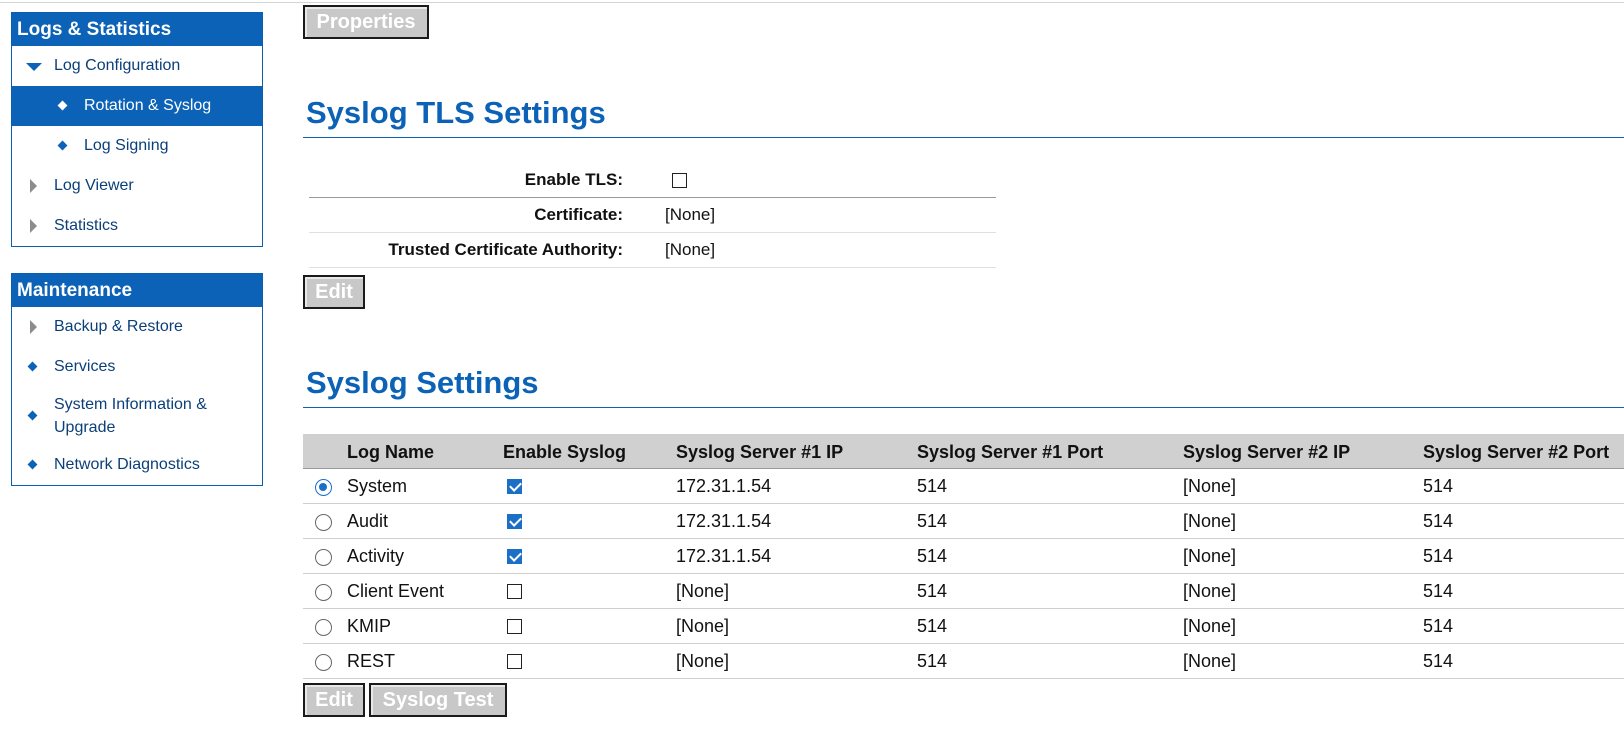 The width and height of the screenshot is (1624, 744). What do you see at coordinates (127, 464) in the screenshot?
I see `sidebar-item-label: Network Diagnostics` at bounding box center [127, 464].